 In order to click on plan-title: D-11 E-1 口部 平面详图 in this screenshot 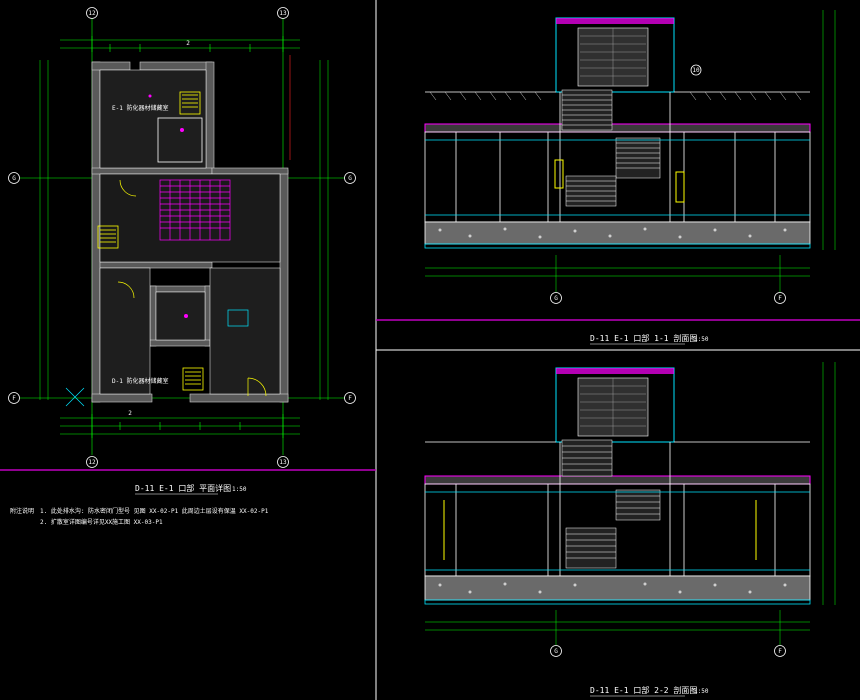, I will do `click(183, 488)`.